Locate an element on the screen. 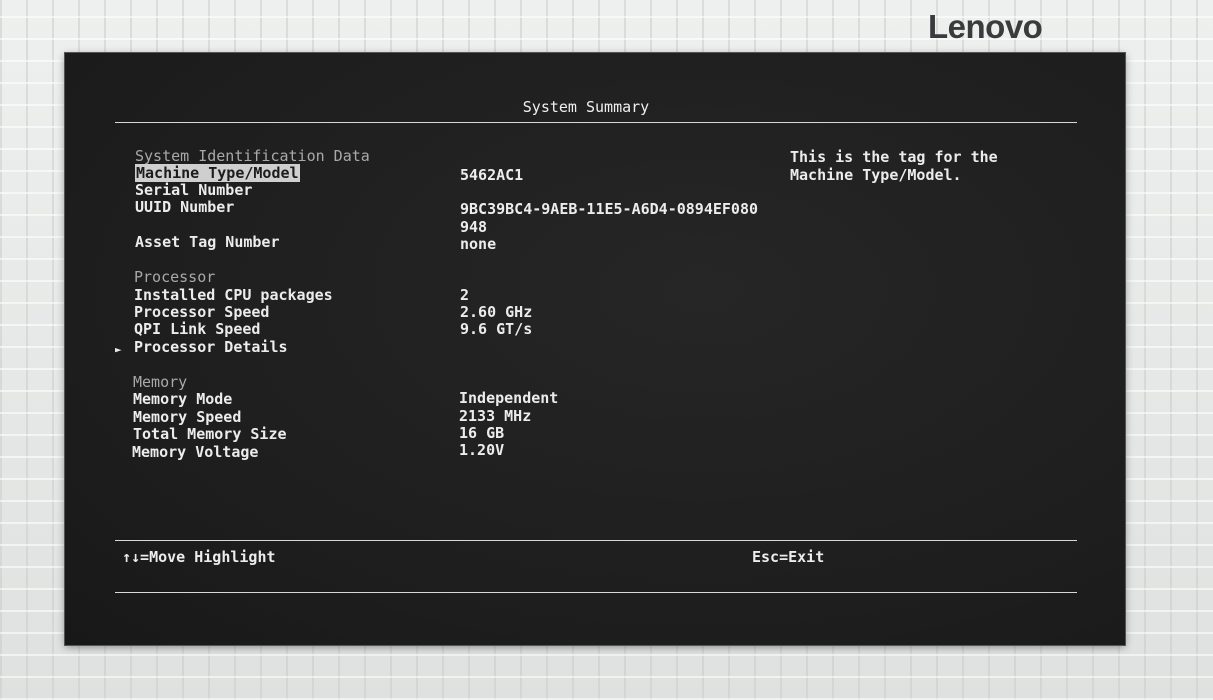  footer-top-divider is located at coordinates (596, 540).